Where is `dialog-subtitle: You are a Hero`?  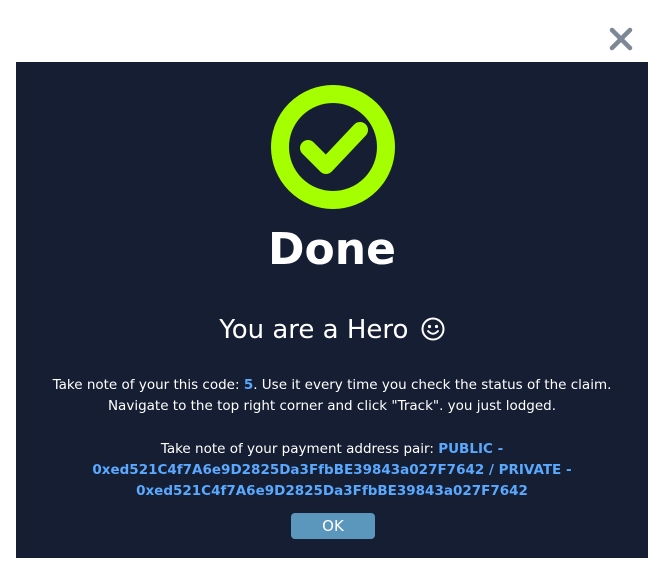 dialog-subtitle: You are a Hero is located at coordinates (332, 331).